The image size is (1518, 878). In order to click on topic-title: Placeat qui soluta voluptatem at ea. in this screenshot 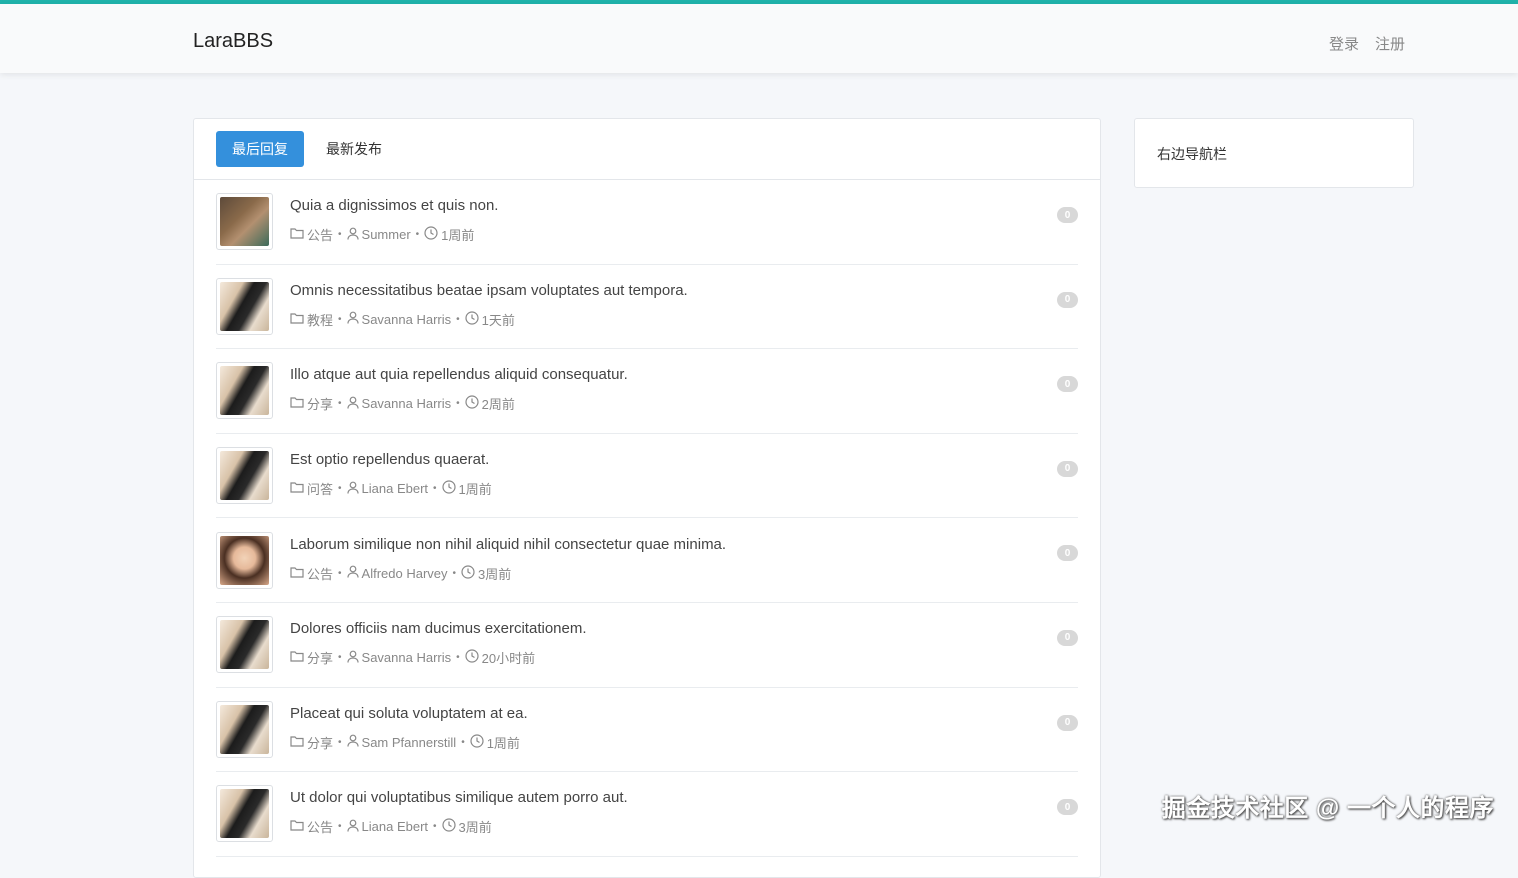, I will do `click(684, 713)`.